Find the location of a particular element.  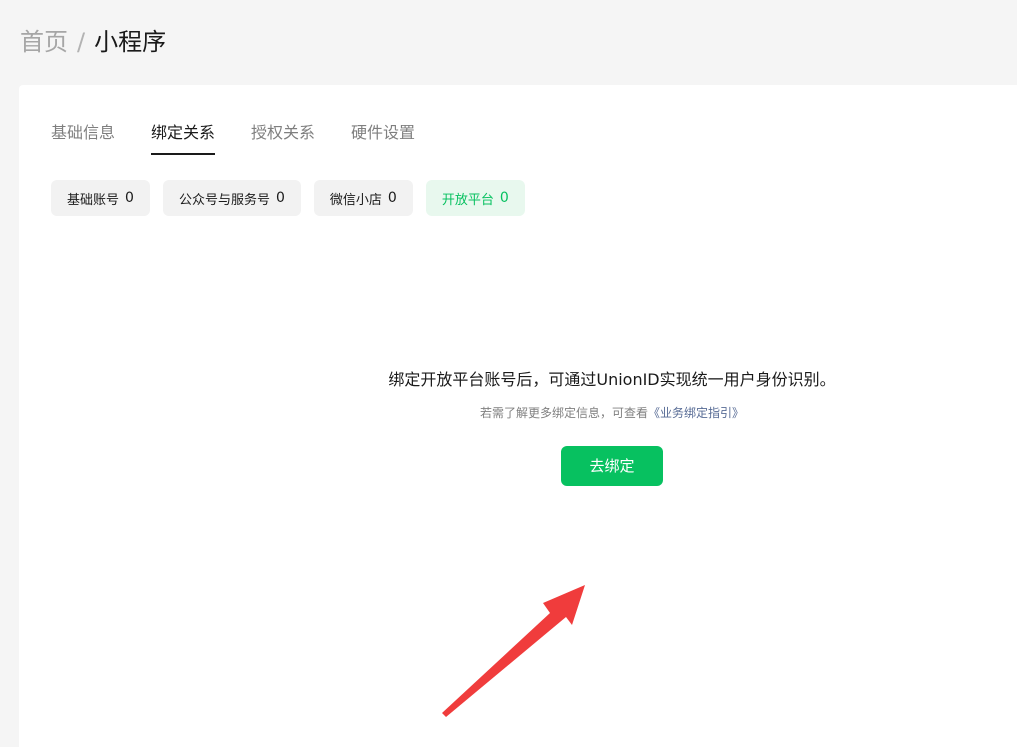

annotation-arrow-icon is located at coordinates (513, 651).